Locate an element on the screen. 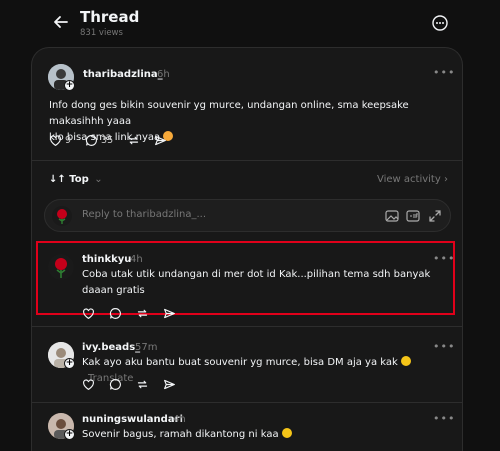 The height and width of the screenshot is (451, 500). sort-label: Top is located at coordinates (79, 179).